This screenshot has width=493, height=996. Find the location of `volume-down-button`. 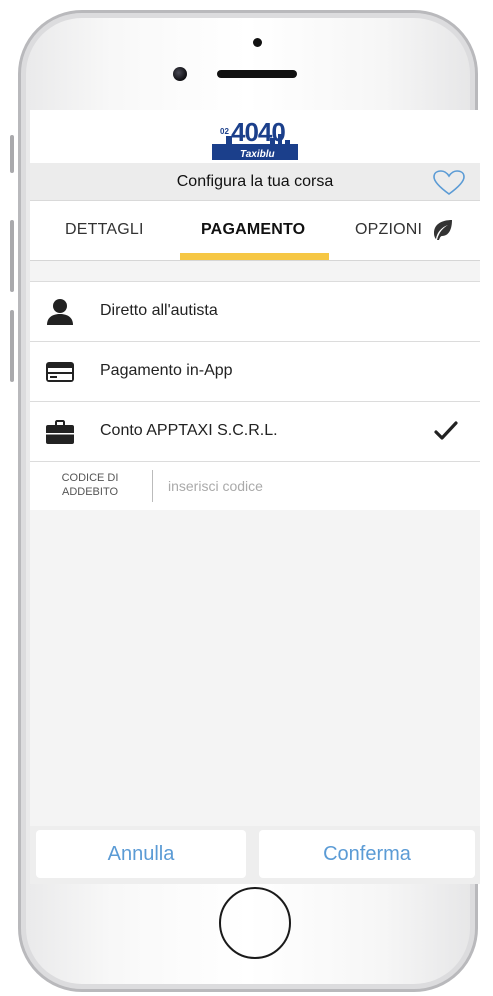

volume-down-button is located at coordinates (12, 346).